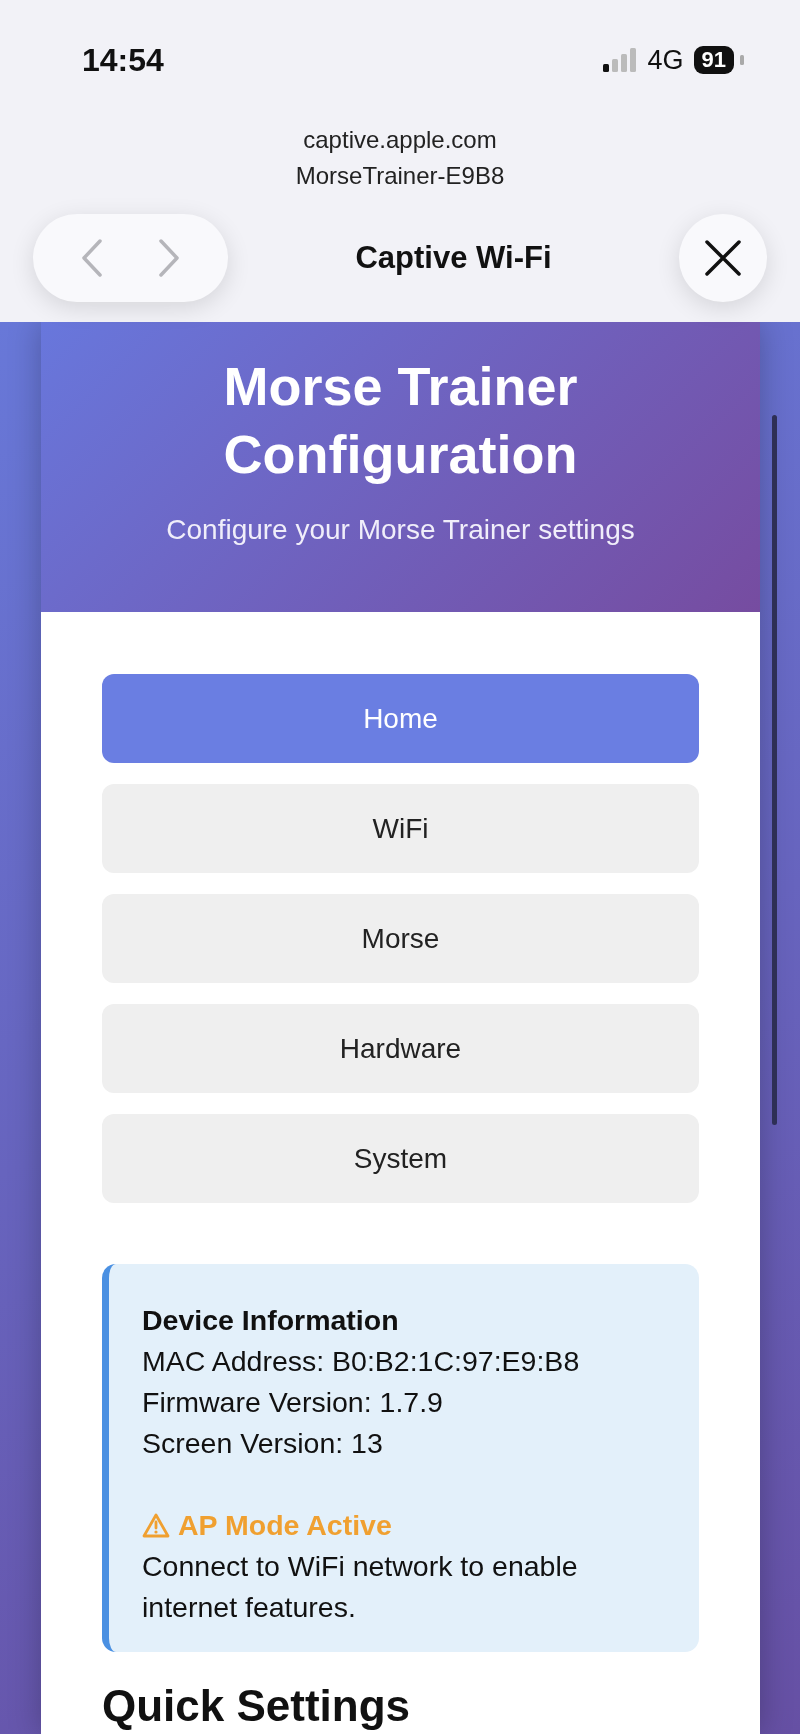 The image size is (800, 1734). I want to click on nav-tab: Morse, so click(400, 938).